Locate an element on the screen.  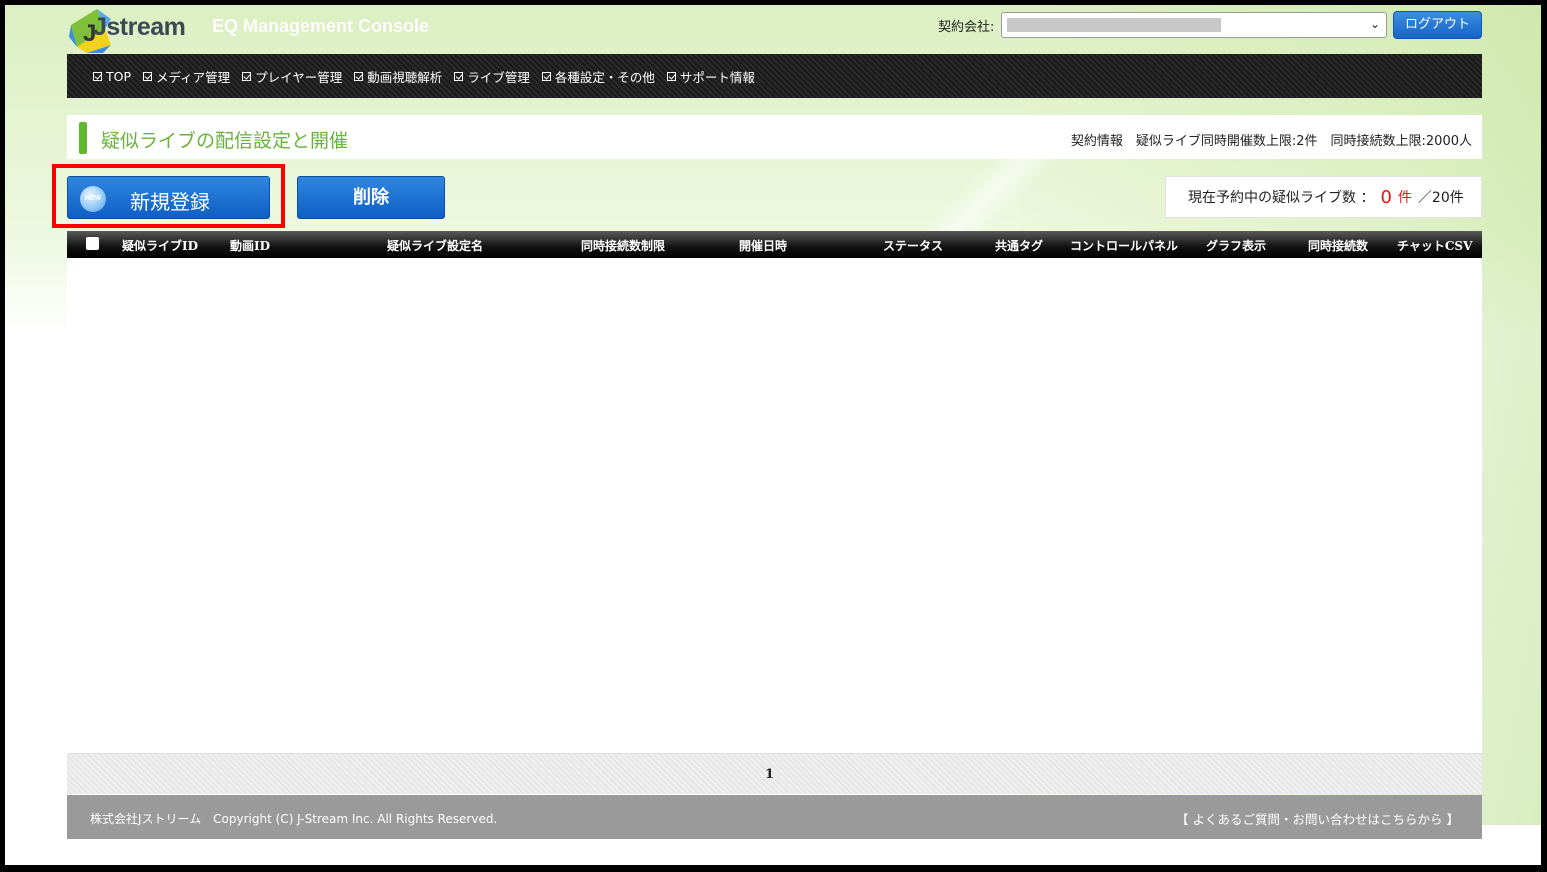
column-header: 共通タグ is located at coordinates (1019, 245).